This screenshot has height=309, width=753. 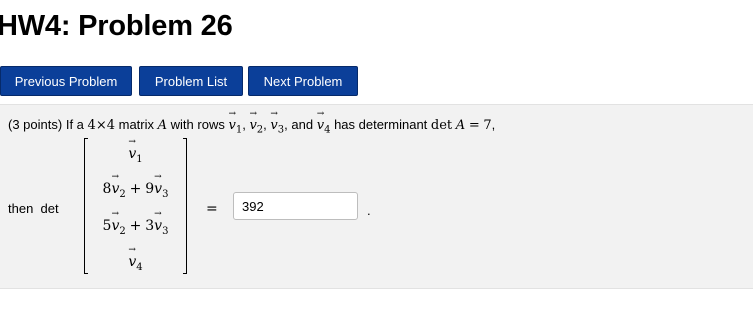 I want to click on answer-input, so click(x=295, y=206).